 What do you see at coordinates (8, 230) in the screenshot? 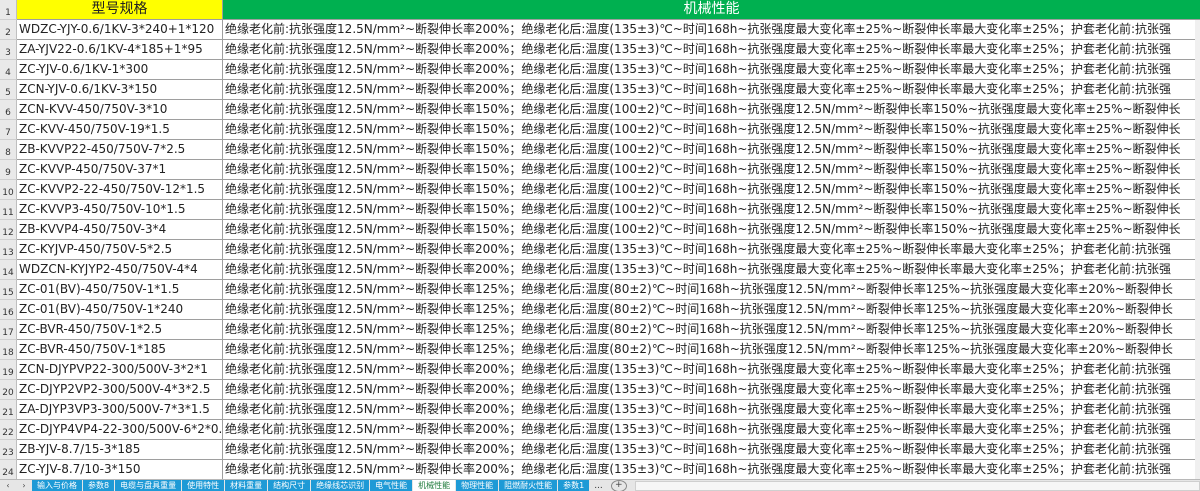
I see `row-number: 12` at bounding box center [8, 230].